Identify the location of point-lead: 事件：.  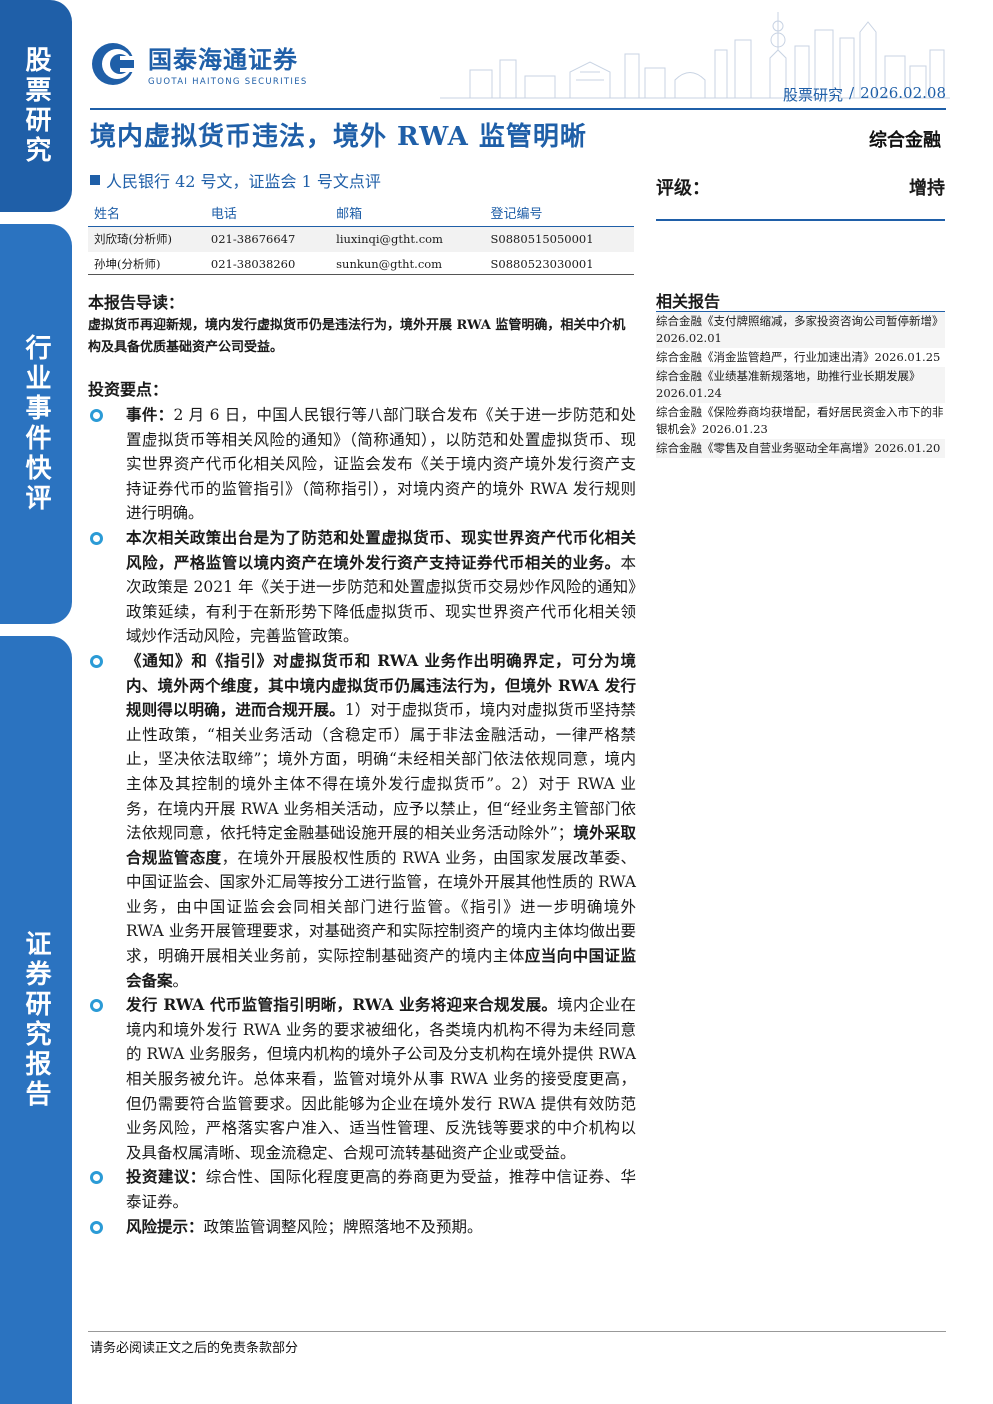
(150, 414).